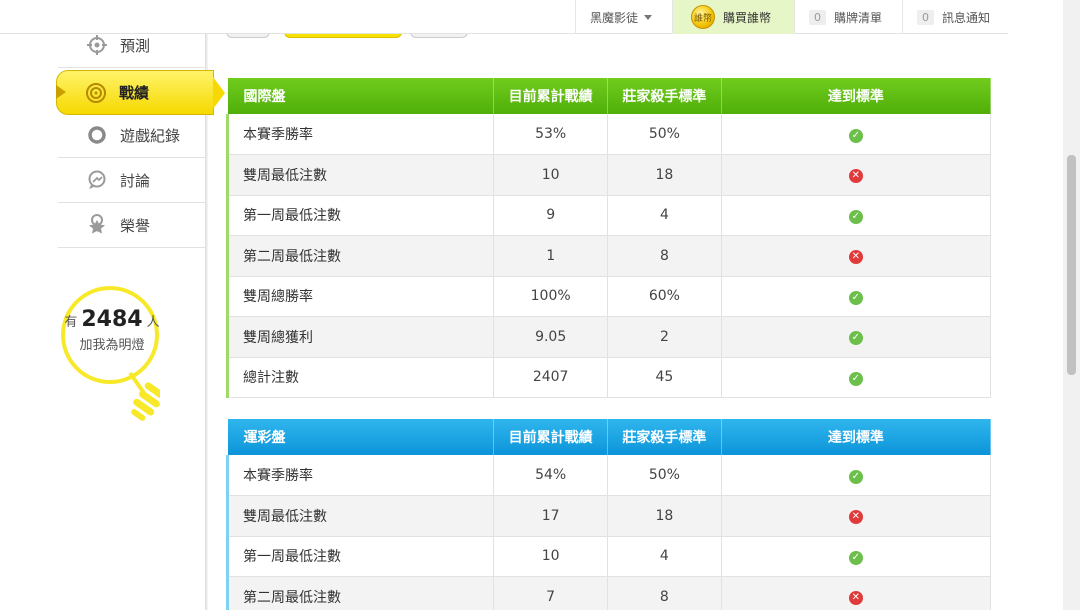  Describe the element at coordinates (747, 17) in the screenshot. I see `buy-coins-label: 購買誰幣` at that location.